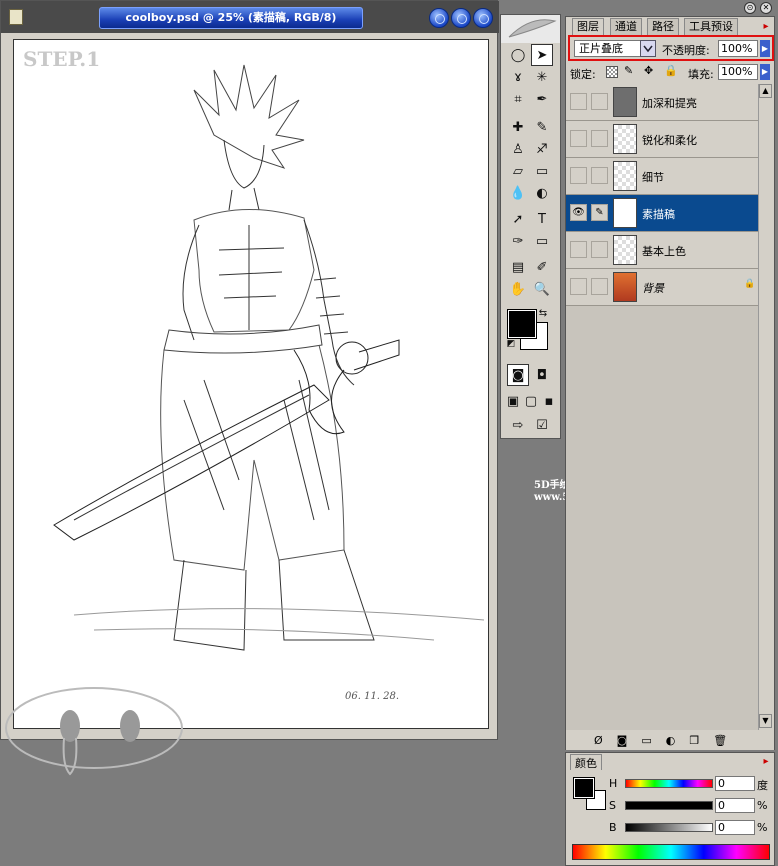 The height and width of the screenshot is (866, 778). Describe the element at coordinates (766, 27) in the screenshot. I see `panel-menu-icon: ▸` at that location.